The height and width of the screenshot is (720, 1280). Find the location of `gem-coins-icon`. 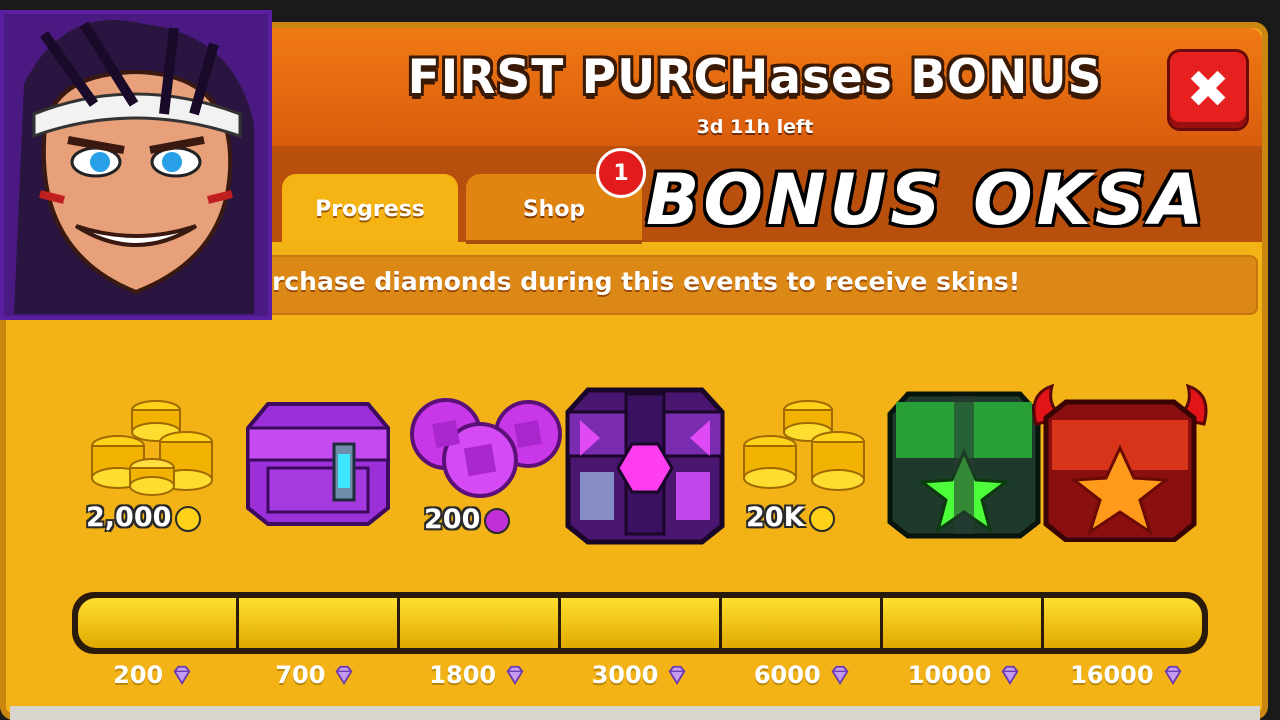

gem-coins-icon is located at coordinates (486, 448).